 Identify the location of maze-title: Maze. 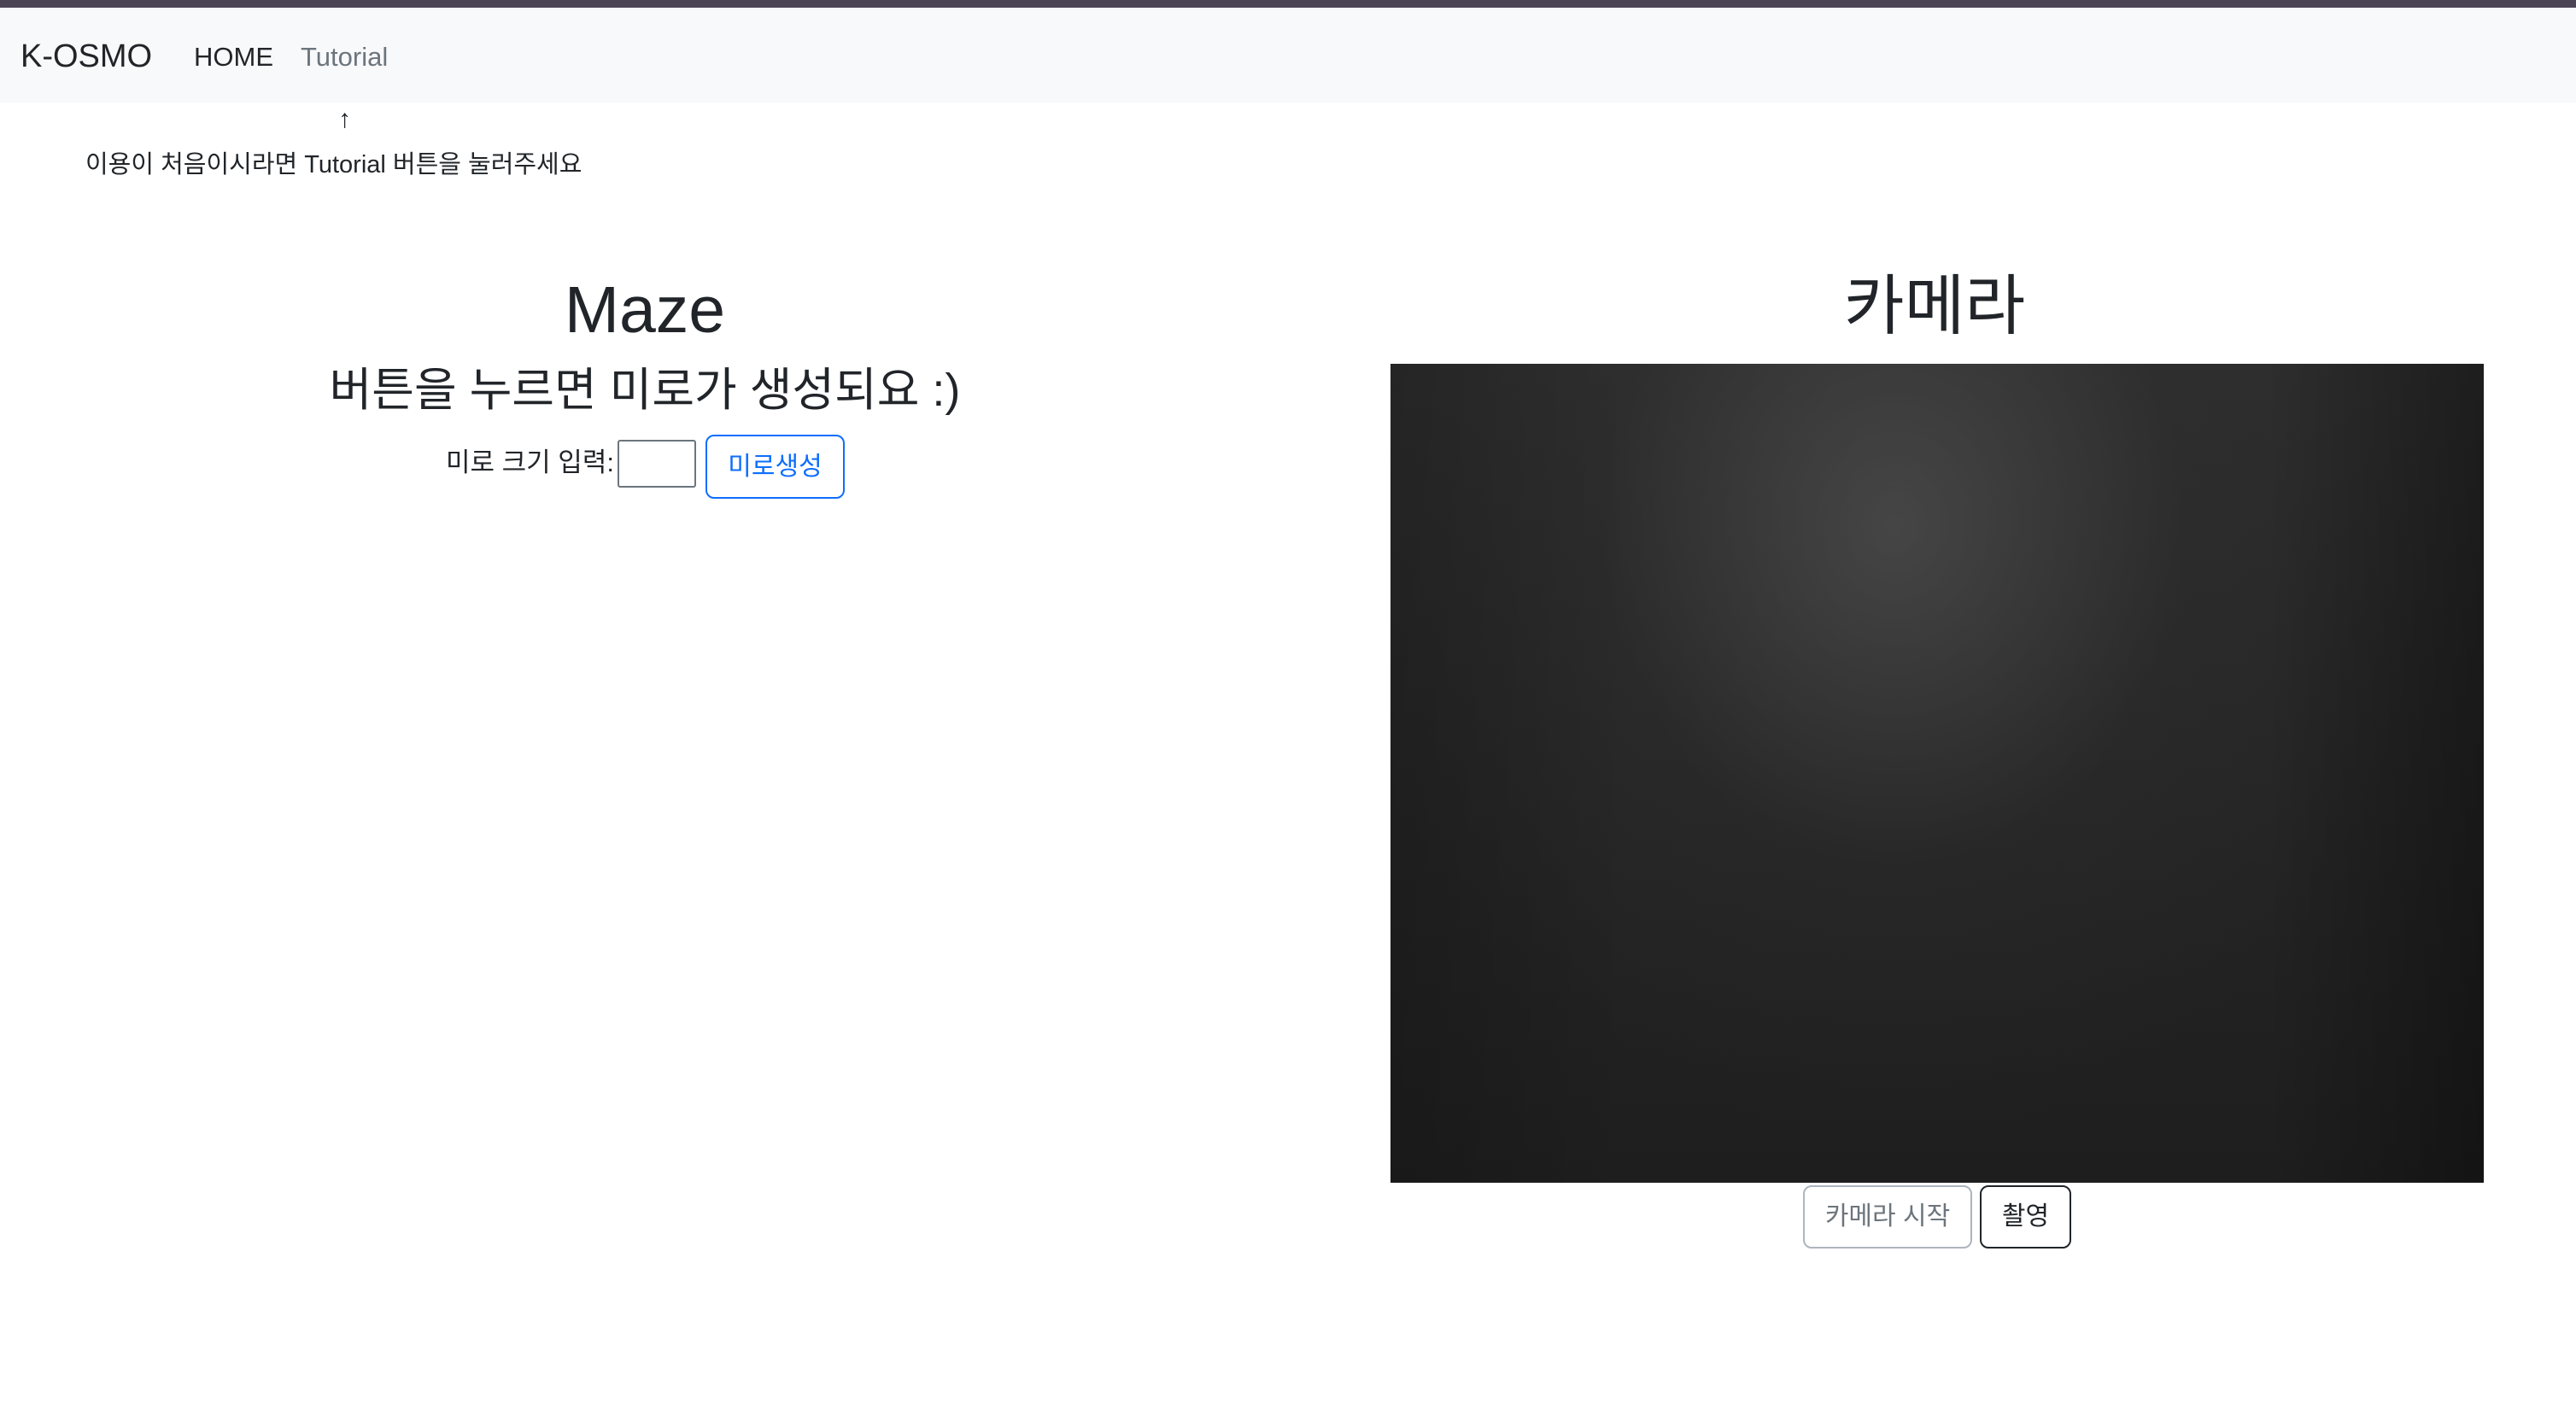
(645, 310).